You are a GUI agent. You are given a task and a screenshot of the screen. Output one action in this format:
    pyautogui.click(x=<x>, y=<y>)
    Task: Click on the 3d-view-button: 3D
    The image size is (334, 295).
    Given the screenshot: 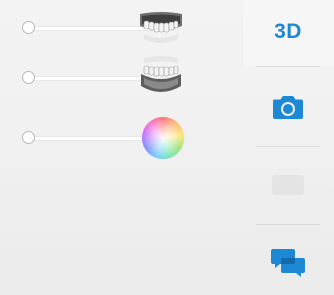 What is the action you would take?
    pyautogui.click(x=288, y=33)
    